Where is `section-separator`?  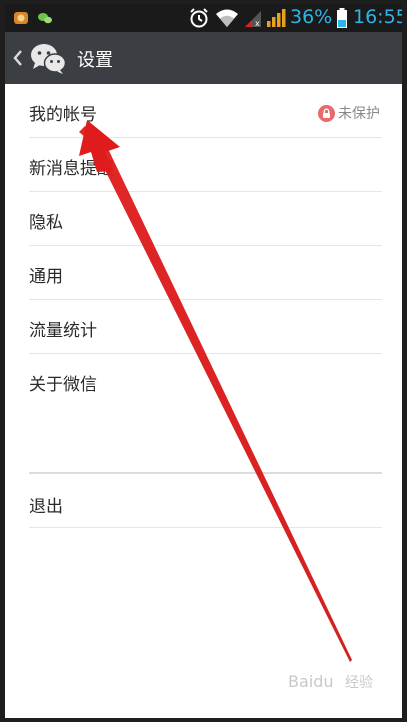 section-separator is located at coordinates (203, 441).